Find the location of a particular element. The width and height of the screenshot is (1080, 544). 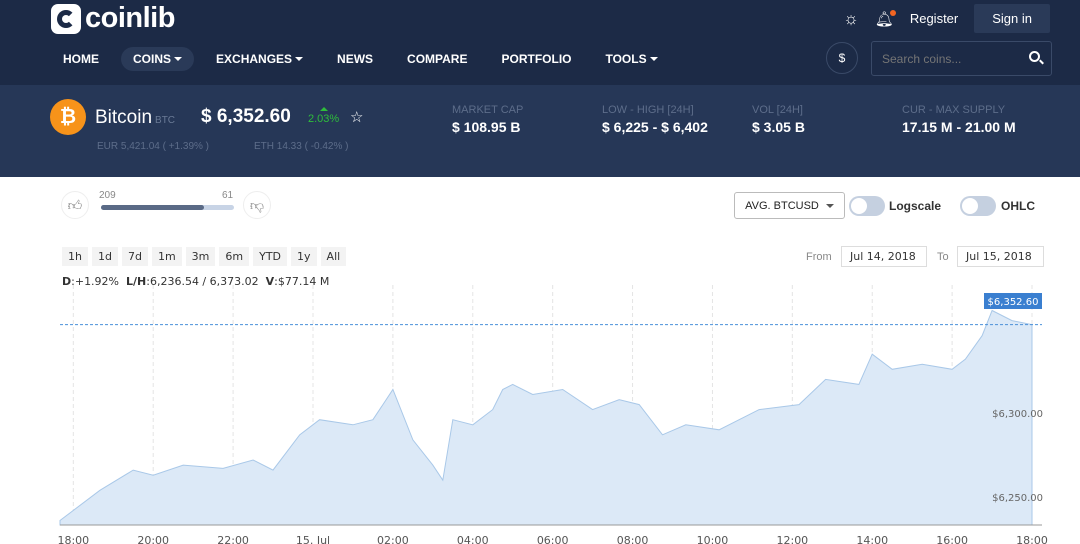

to-date-input: Jul 15, 2018 is located at coordinates (1000, 256).